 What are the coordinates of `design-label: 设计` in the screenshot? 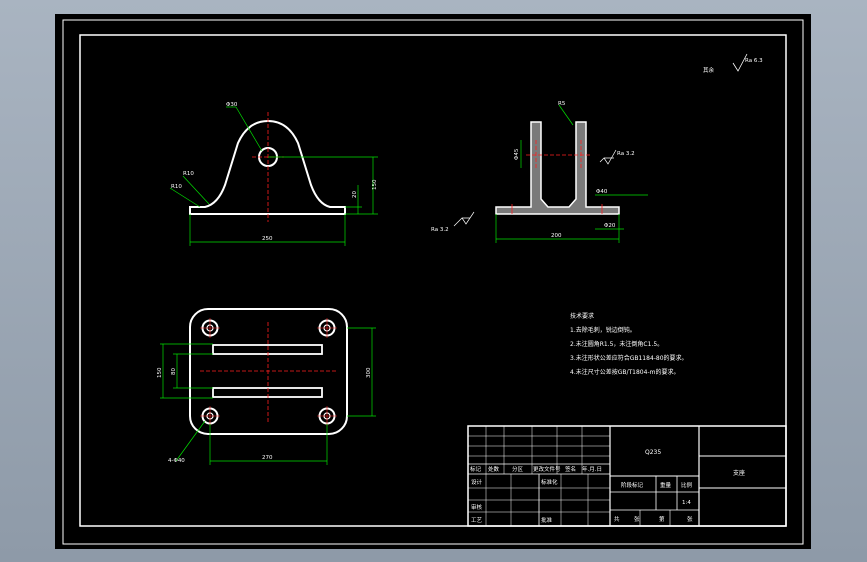 It's located at (477, 482).